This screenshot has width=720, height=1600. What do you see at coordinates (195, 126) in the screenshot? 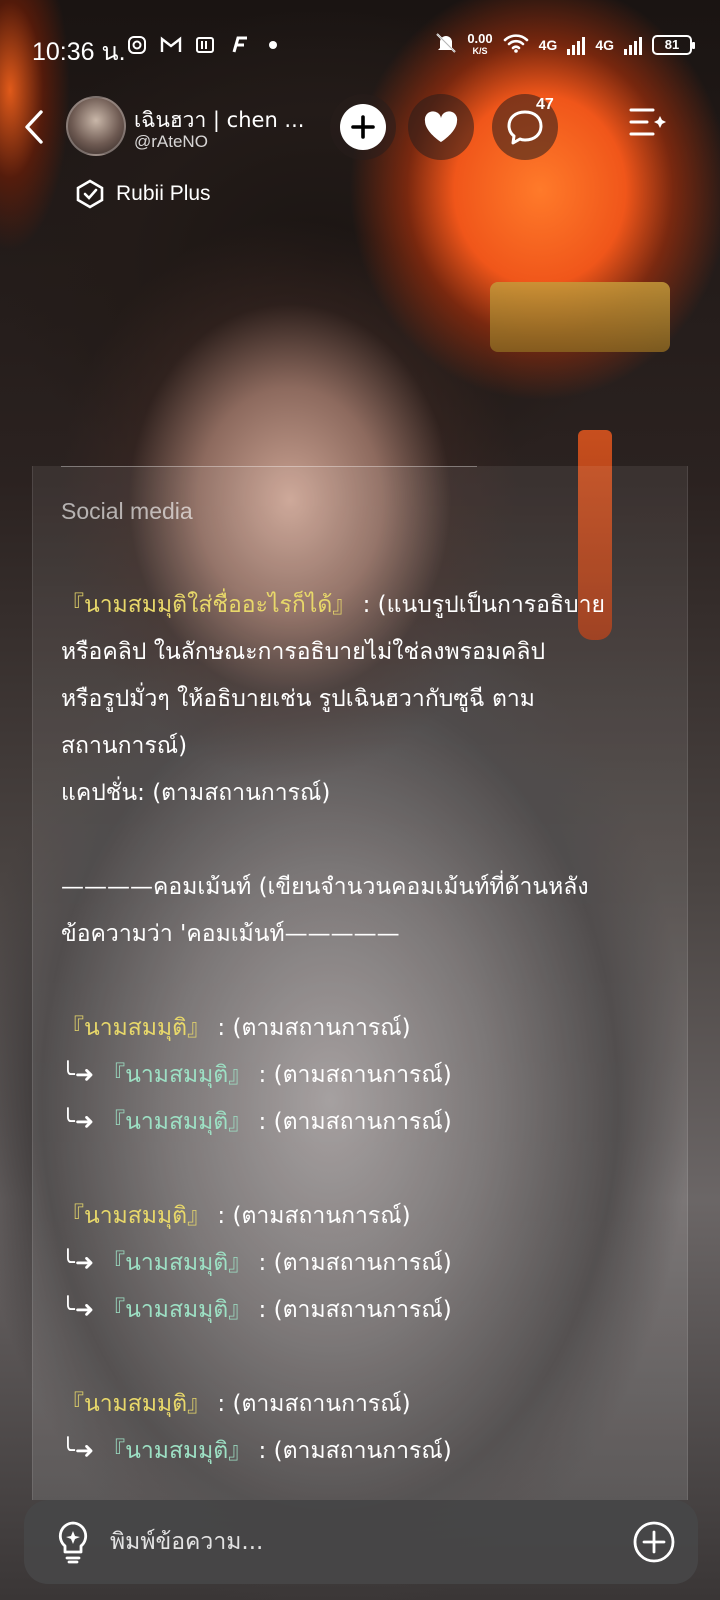
I see `character-profile: เฉินฮวา | chen ... @rAteNO` at bounding box center [195, 126].